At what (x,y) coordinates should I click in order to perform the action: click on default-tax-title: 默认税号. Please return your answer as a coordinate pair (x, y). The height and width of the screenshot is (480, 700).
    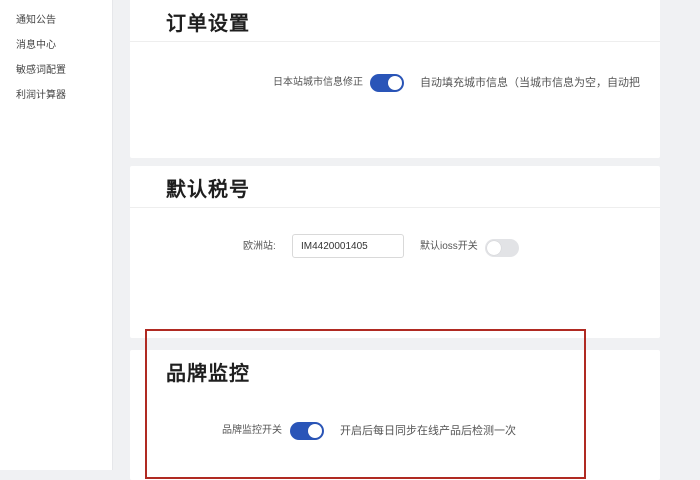
    Looking at the image, I should click on (208, 190).